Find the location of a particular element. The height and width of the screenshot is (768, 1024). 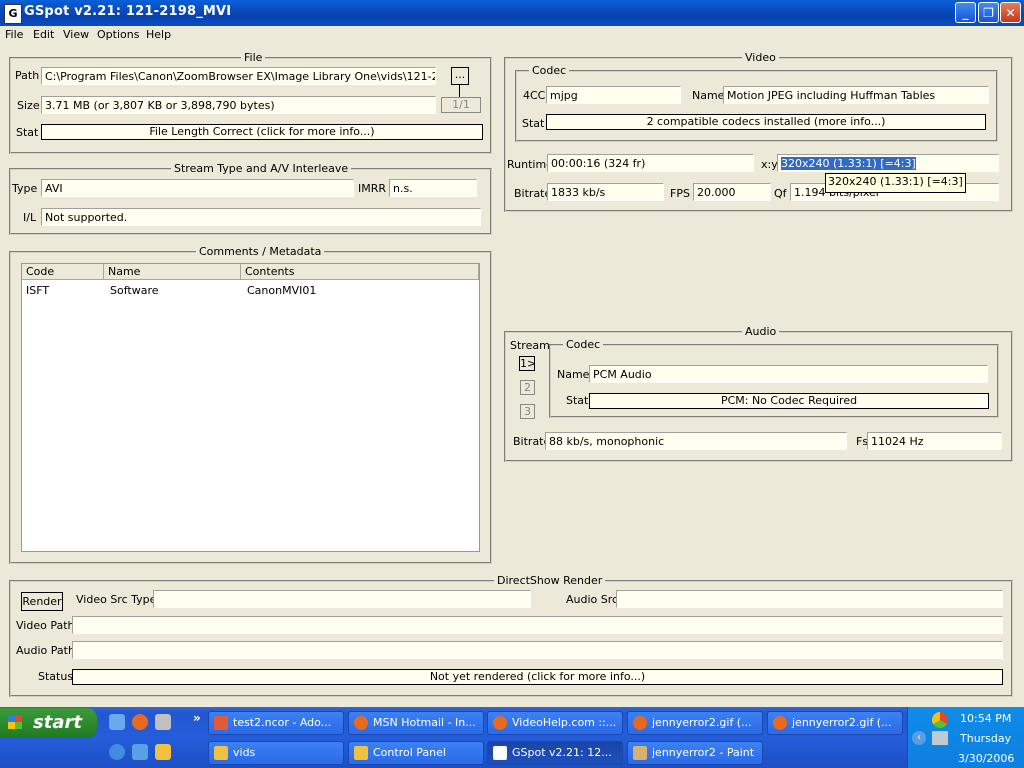

video-codec-title: Codec is located at coordinates (549, 70).